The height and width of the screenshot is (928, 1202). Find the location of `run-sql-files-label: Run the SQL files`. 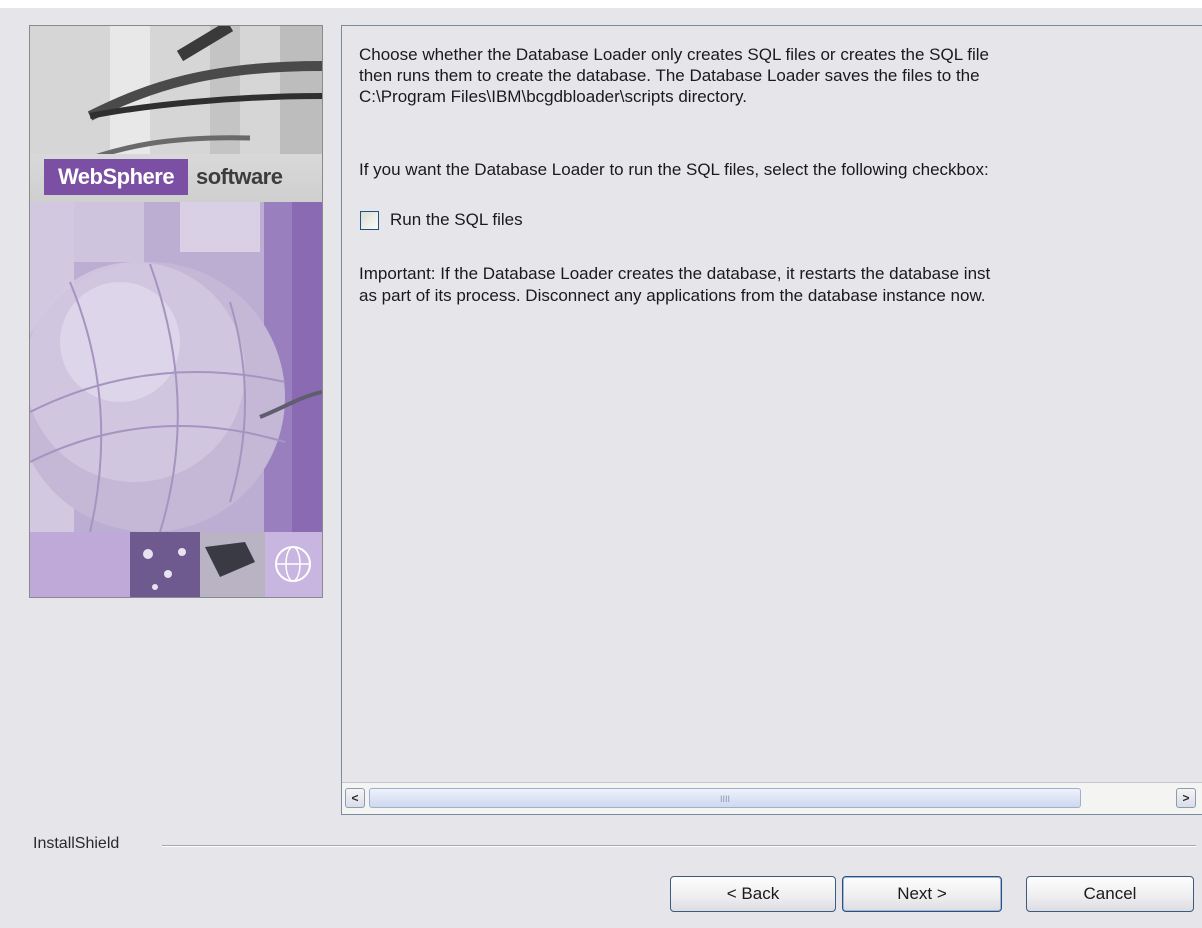

run-sql-files-label: Run the SQL files is located at coordinates (456, 220).